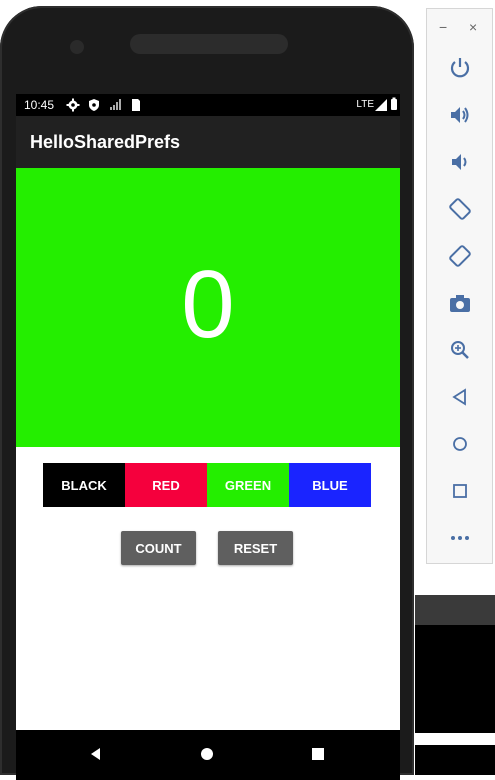 The image size is (495, 780). I want to click on network-type: LTE, so click(365, 104).